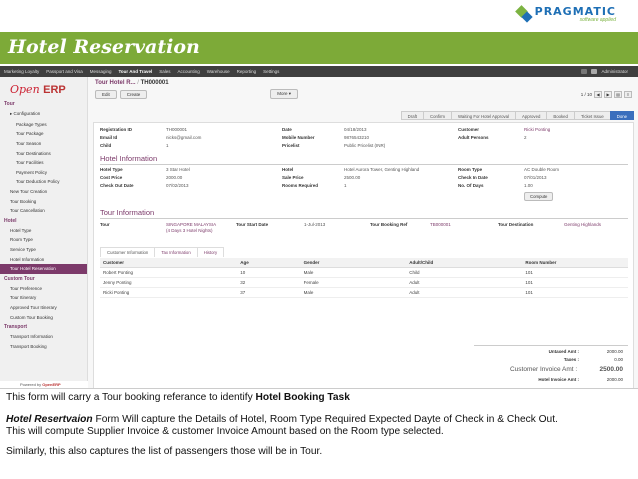 Image resolution: width=638 pixels, height=479 pixels. Describe the element at coordinates (315, 224) in the screenshot. I see `tour-start-value: 1-Jul-2013` at that location.